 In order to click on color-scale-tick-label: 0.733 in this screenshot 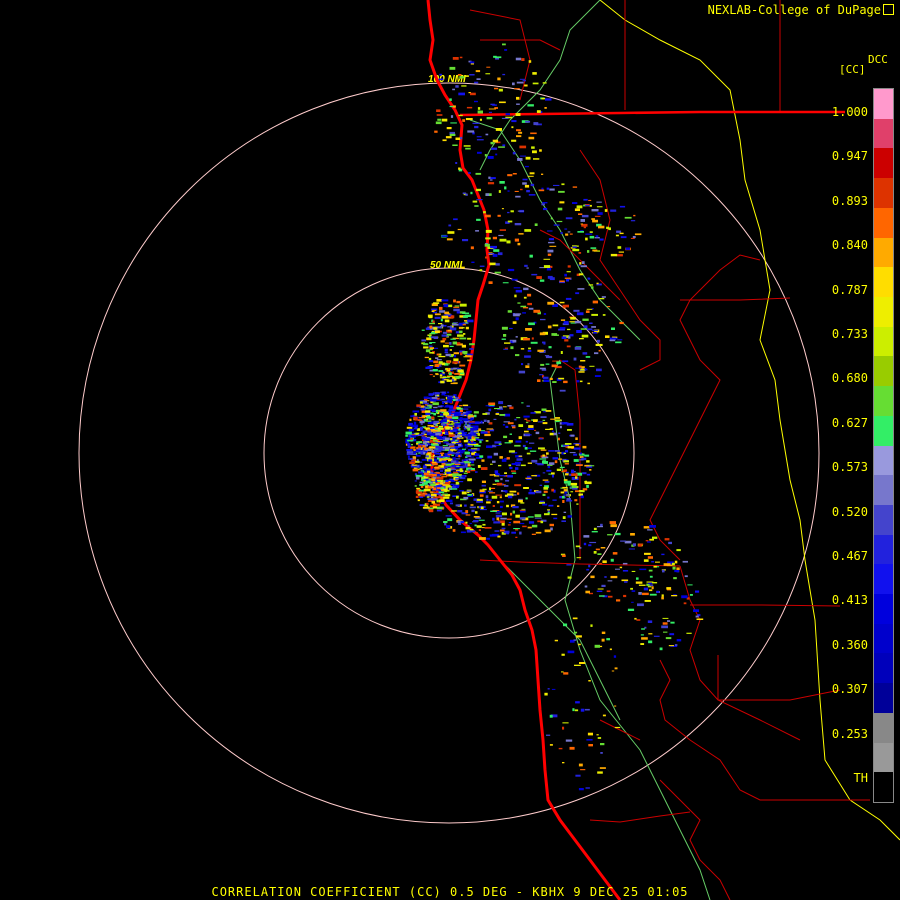, I will do `click(849, 334)`.